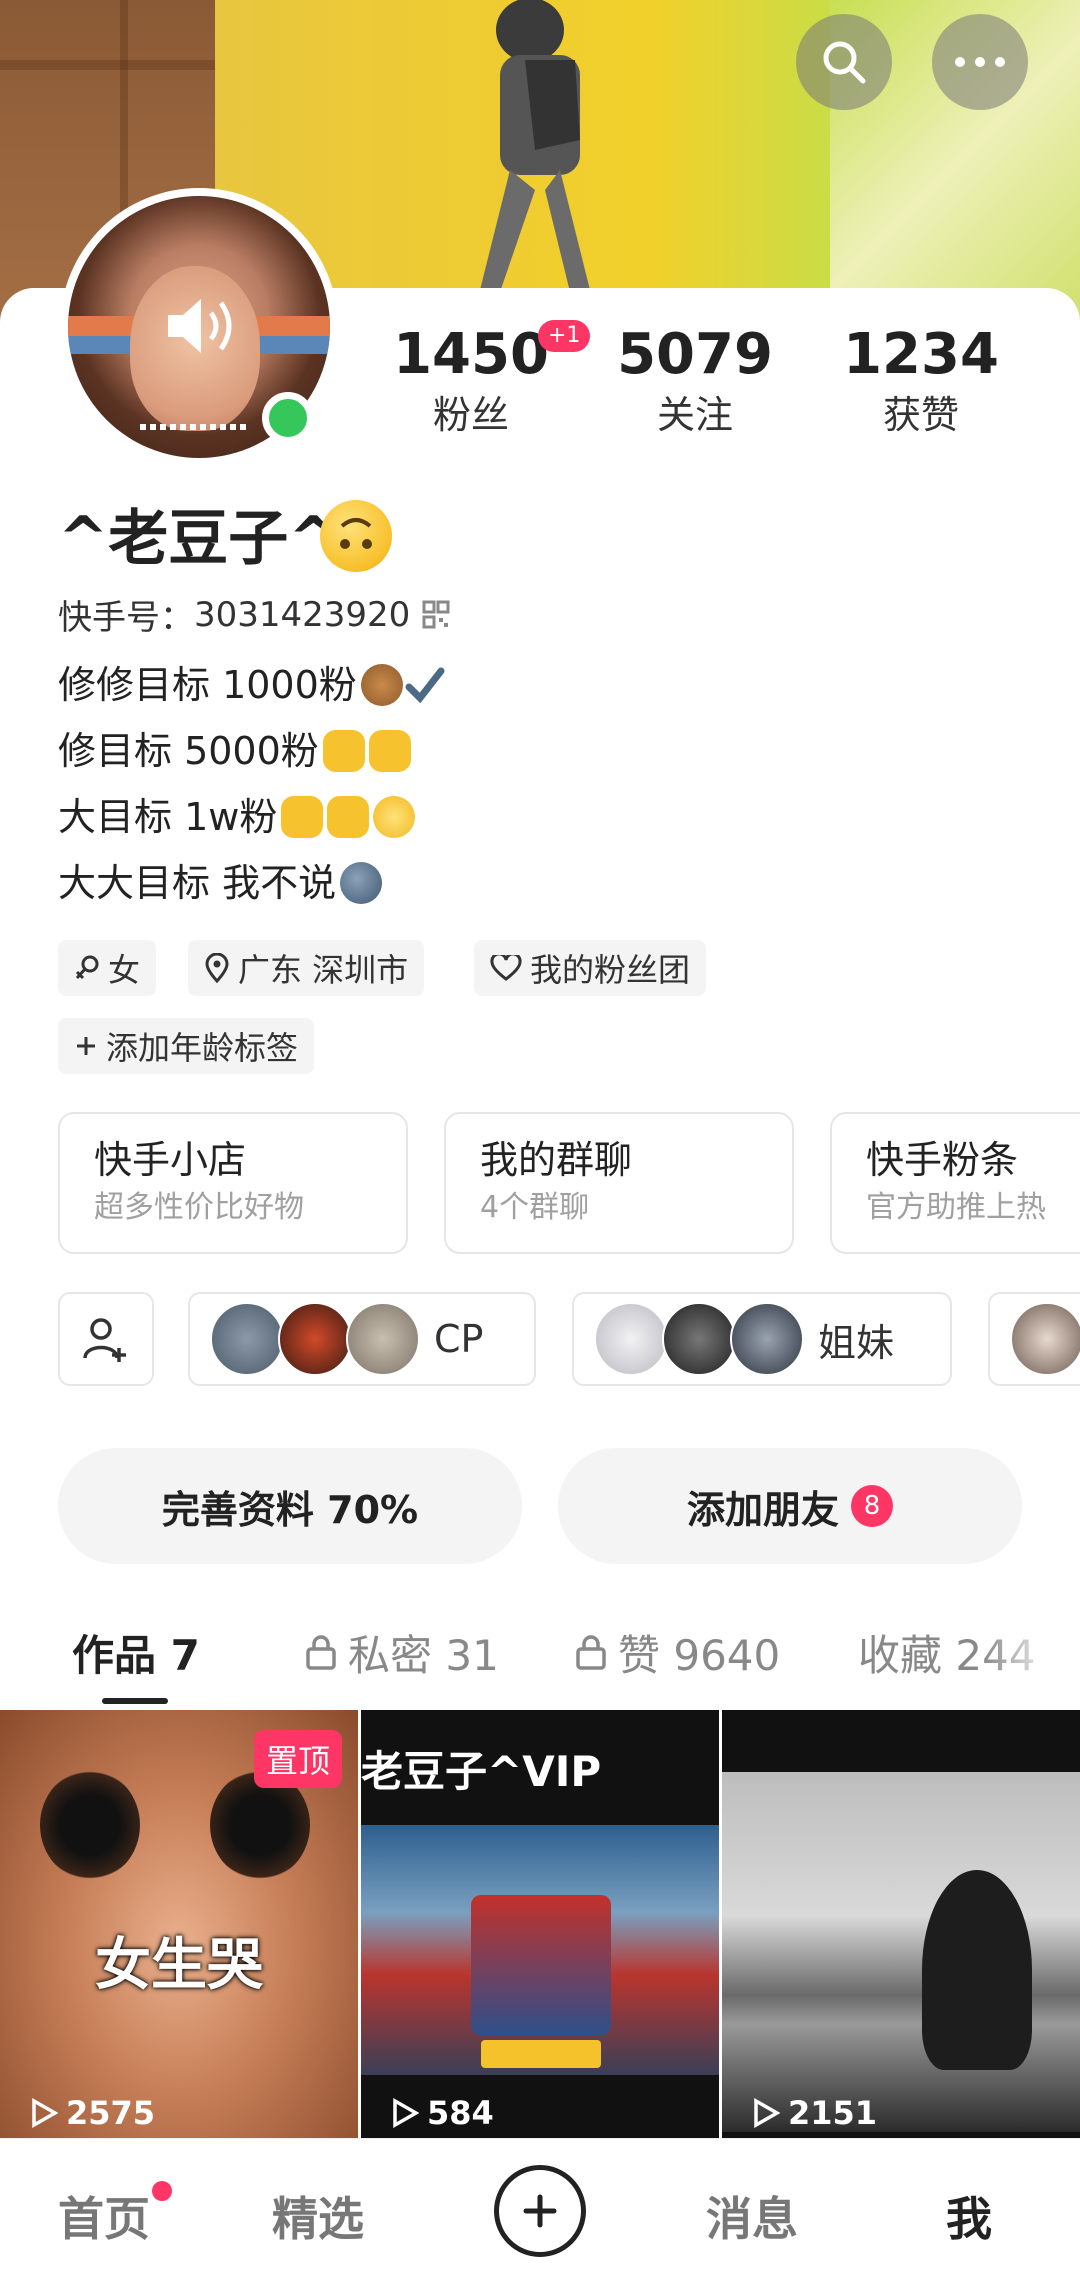 Image resolution: width=1080 pixels, height=2284 pixels. Describe the element at coordinates (677, 1652) in the screenshot. I see `tab-liked: 赞 9640` at that location.